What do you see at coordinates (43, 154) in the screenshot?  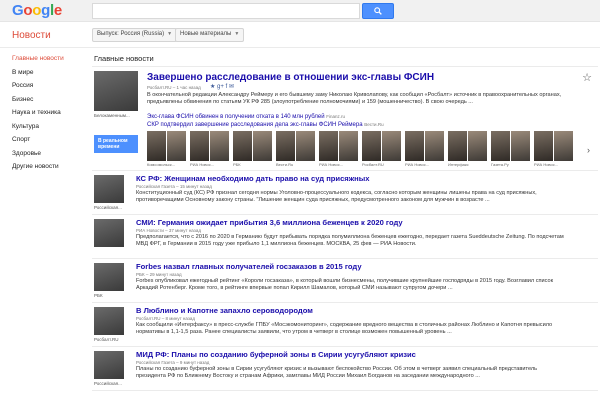 I see `sidebar-item-health: Здоровье` at bounding box center [43, 154].